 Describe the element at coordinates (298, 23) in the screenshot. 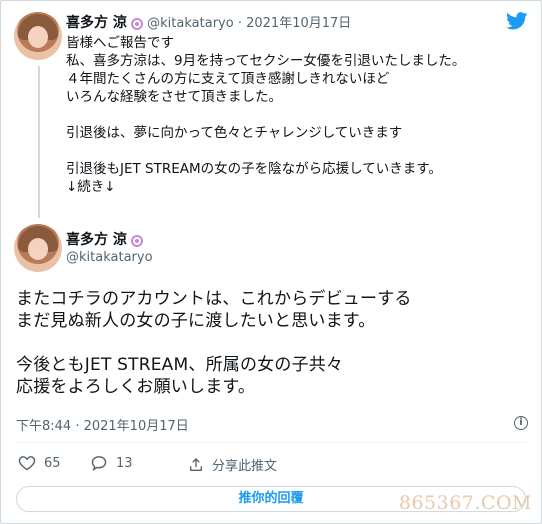

I see `tweet-date: 2021年10月17日` at that location.